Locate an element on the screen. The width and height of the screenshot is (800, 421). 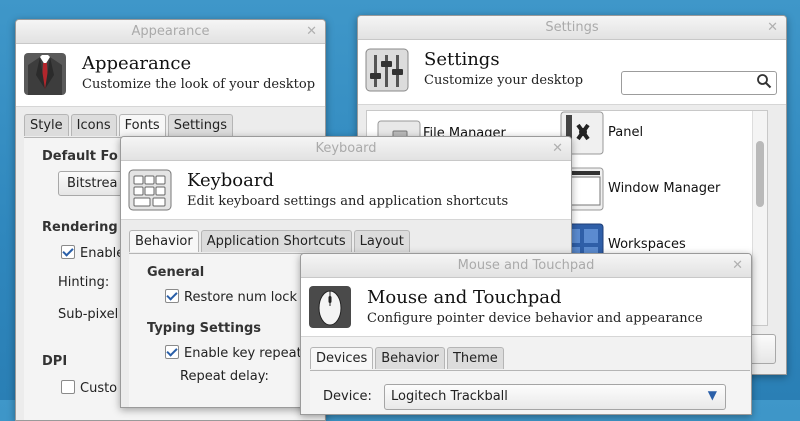
appearance-window-title: Appearance is located at coordinates (170, 31).